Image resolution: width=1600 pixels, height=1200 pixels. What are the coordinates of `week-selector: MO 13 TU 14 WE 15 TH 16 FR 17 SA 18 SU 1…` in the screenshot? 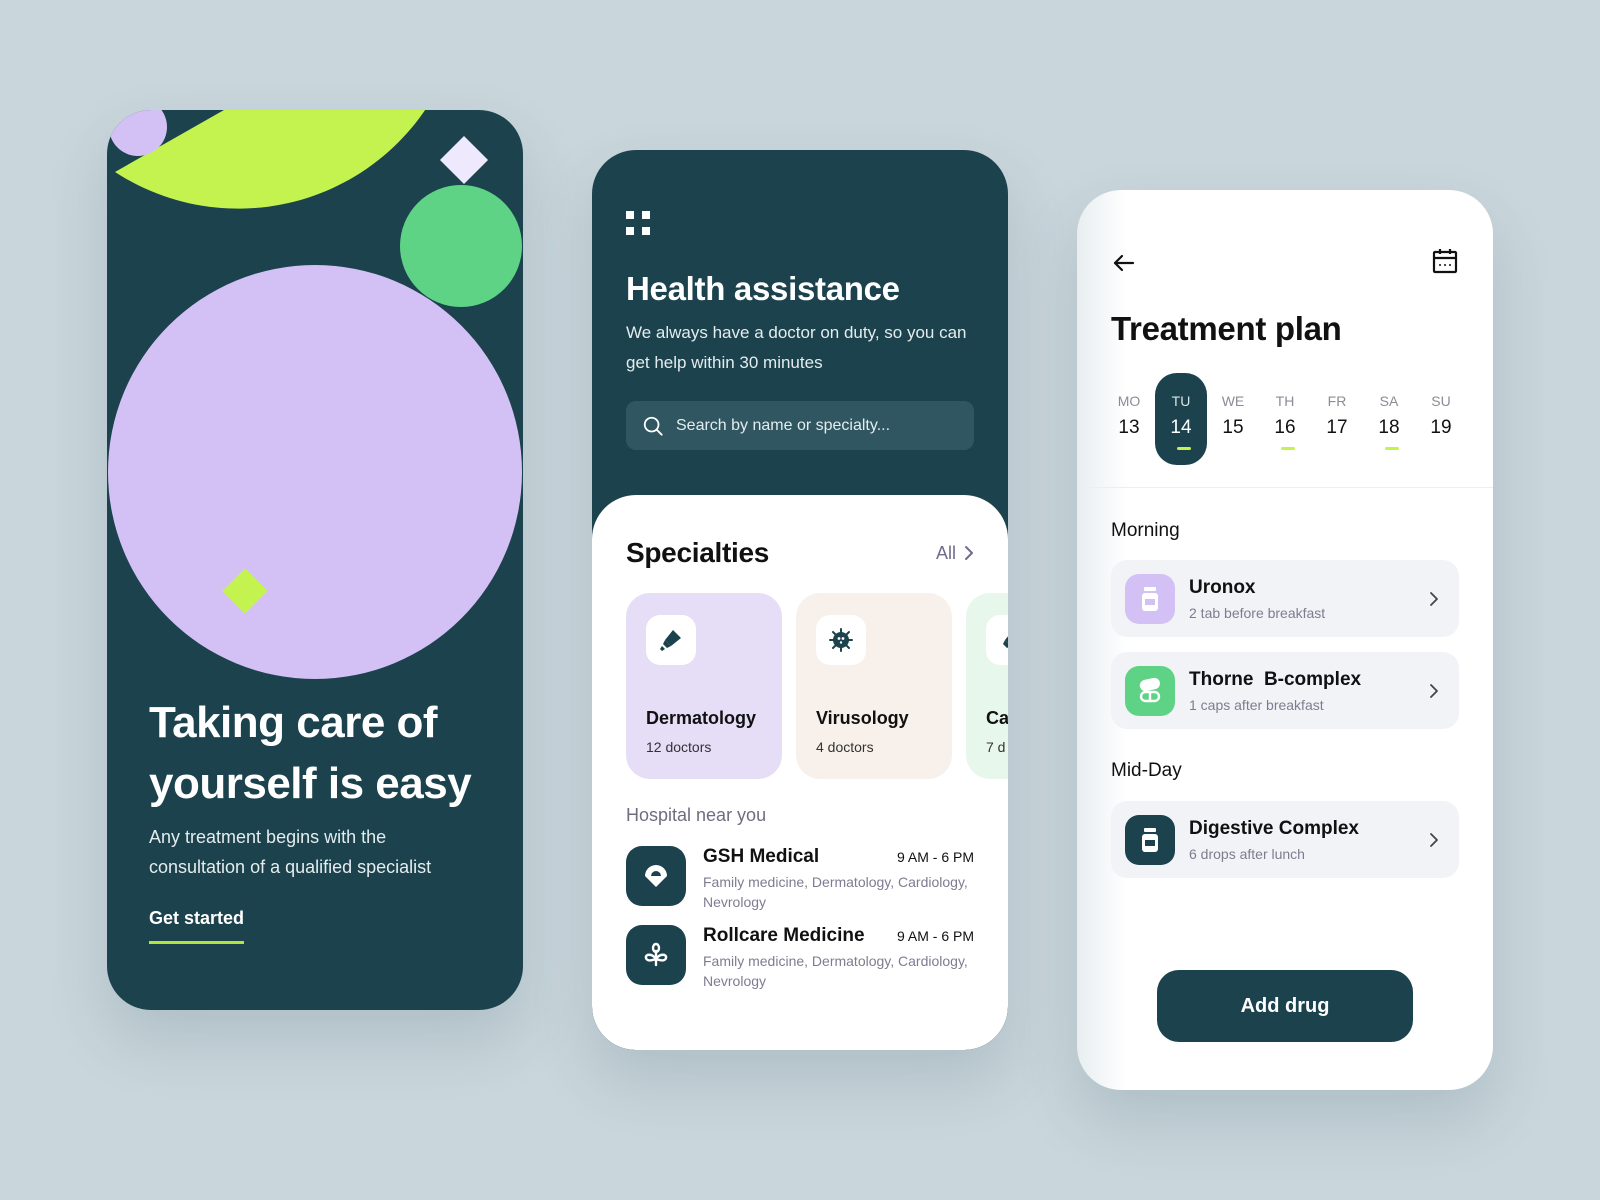 It's located at (1285, 419).